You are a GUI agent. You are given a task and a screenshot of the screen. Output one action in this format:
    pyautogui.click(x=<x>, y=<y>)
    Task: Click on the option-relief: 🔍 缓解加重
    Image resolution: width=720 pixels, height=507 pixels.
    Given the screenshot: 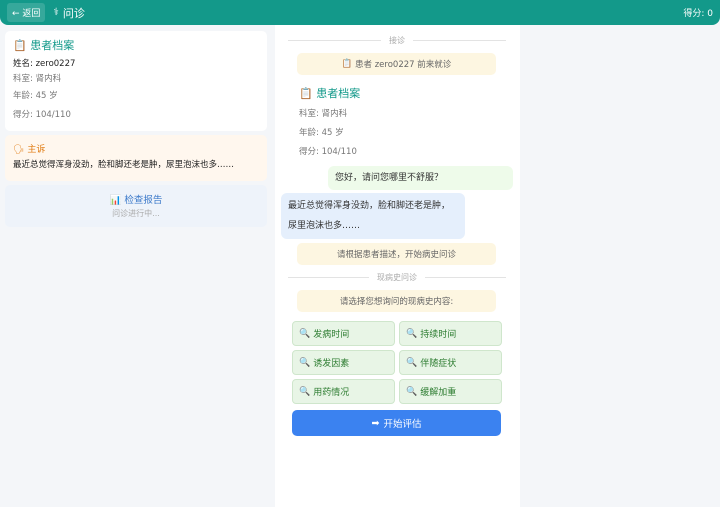 What is the action you would take?
    pyautogui.click(x=450, y=391)
    